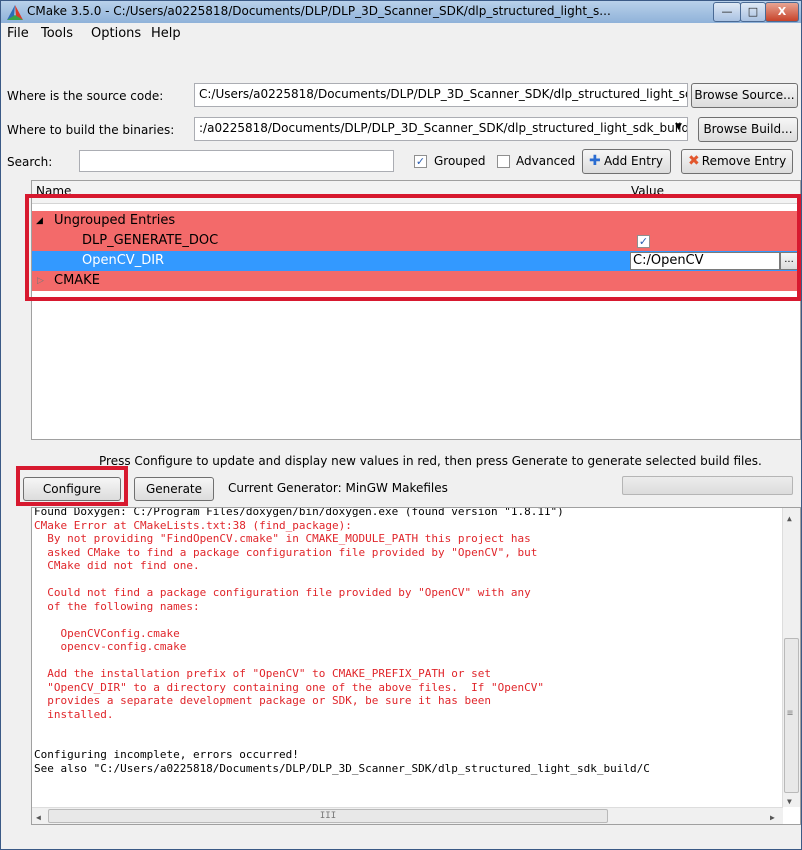  What do you see at coordinates (57, 33) in the screenshot?
I see `menu-tools: Tools` at bounding box center [57, 33].